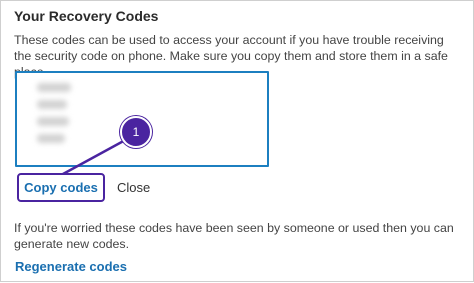 This screenshot has width=474, height=283. Describe the element at coordinates (61, 187) in the screenshot. I see `copy-codes-button: Copy codes` at that location.